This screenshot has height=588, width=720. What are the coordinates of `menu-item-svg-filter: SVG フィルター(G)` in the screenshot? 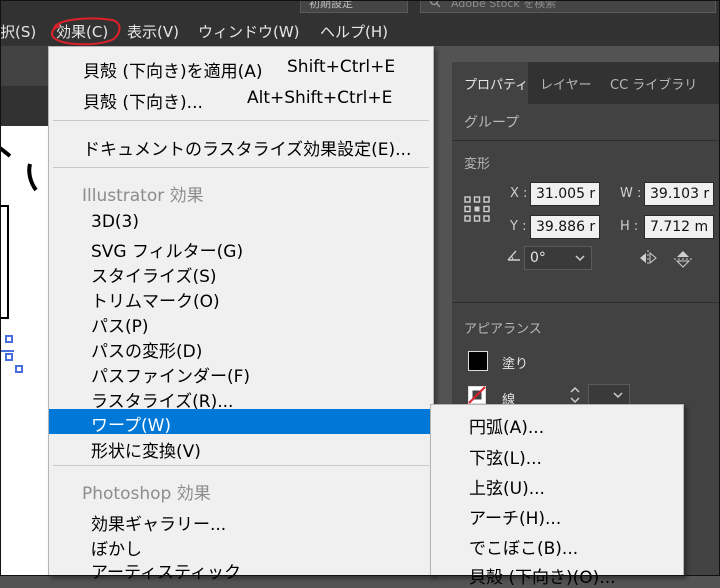 It's located at (241, 248).